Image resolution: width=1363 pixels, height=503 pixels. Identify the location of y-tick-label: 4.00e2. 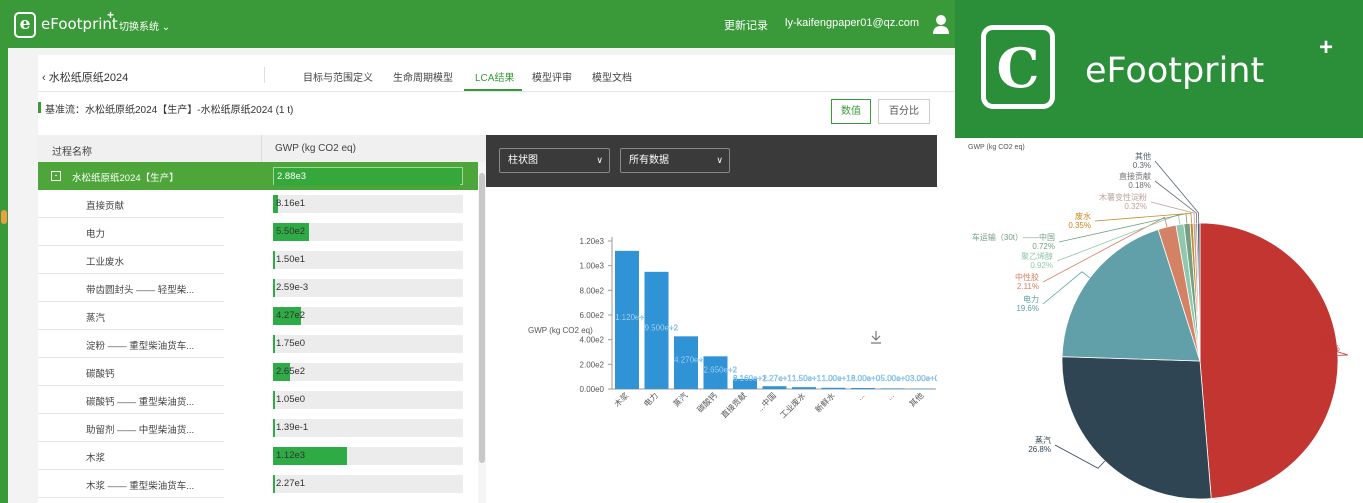
(592, 340).